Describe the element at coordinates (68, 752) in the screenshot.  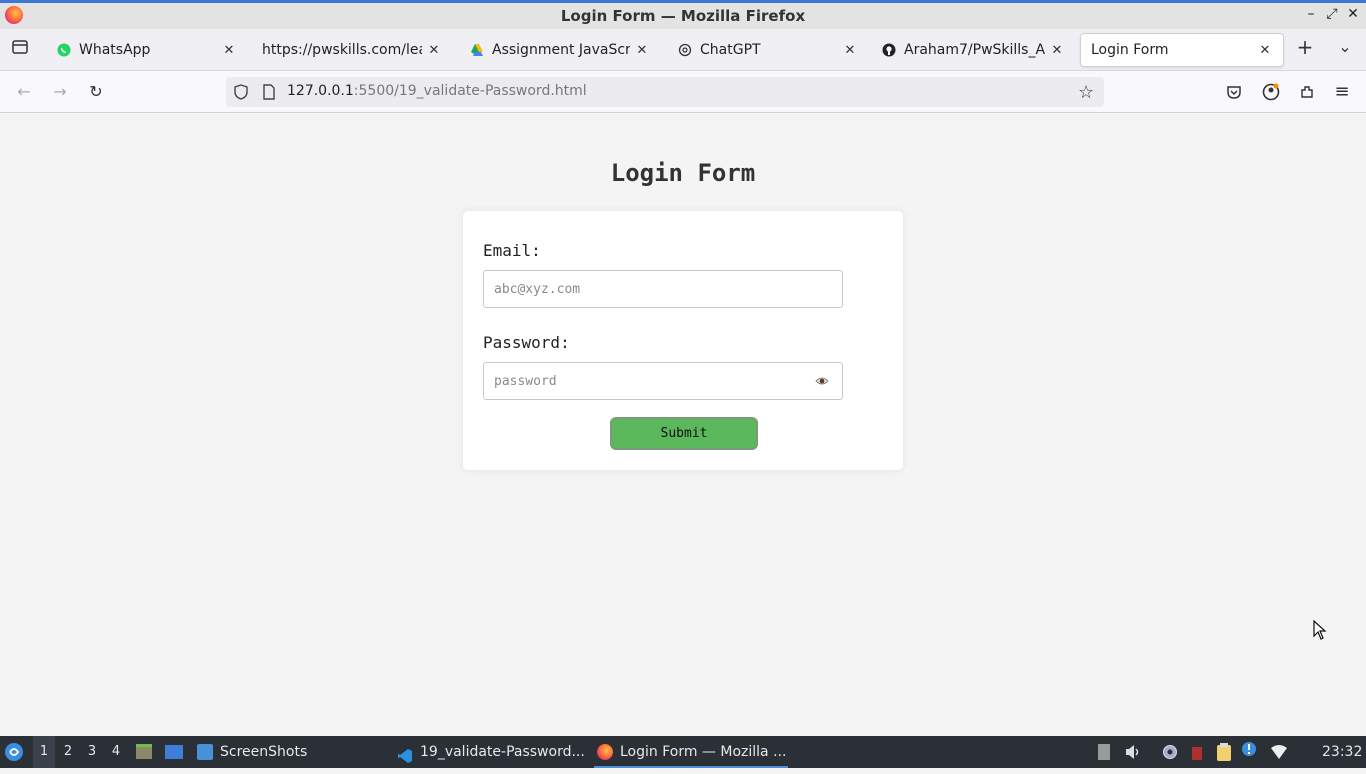
I see `workspace-2: 2` at that location.